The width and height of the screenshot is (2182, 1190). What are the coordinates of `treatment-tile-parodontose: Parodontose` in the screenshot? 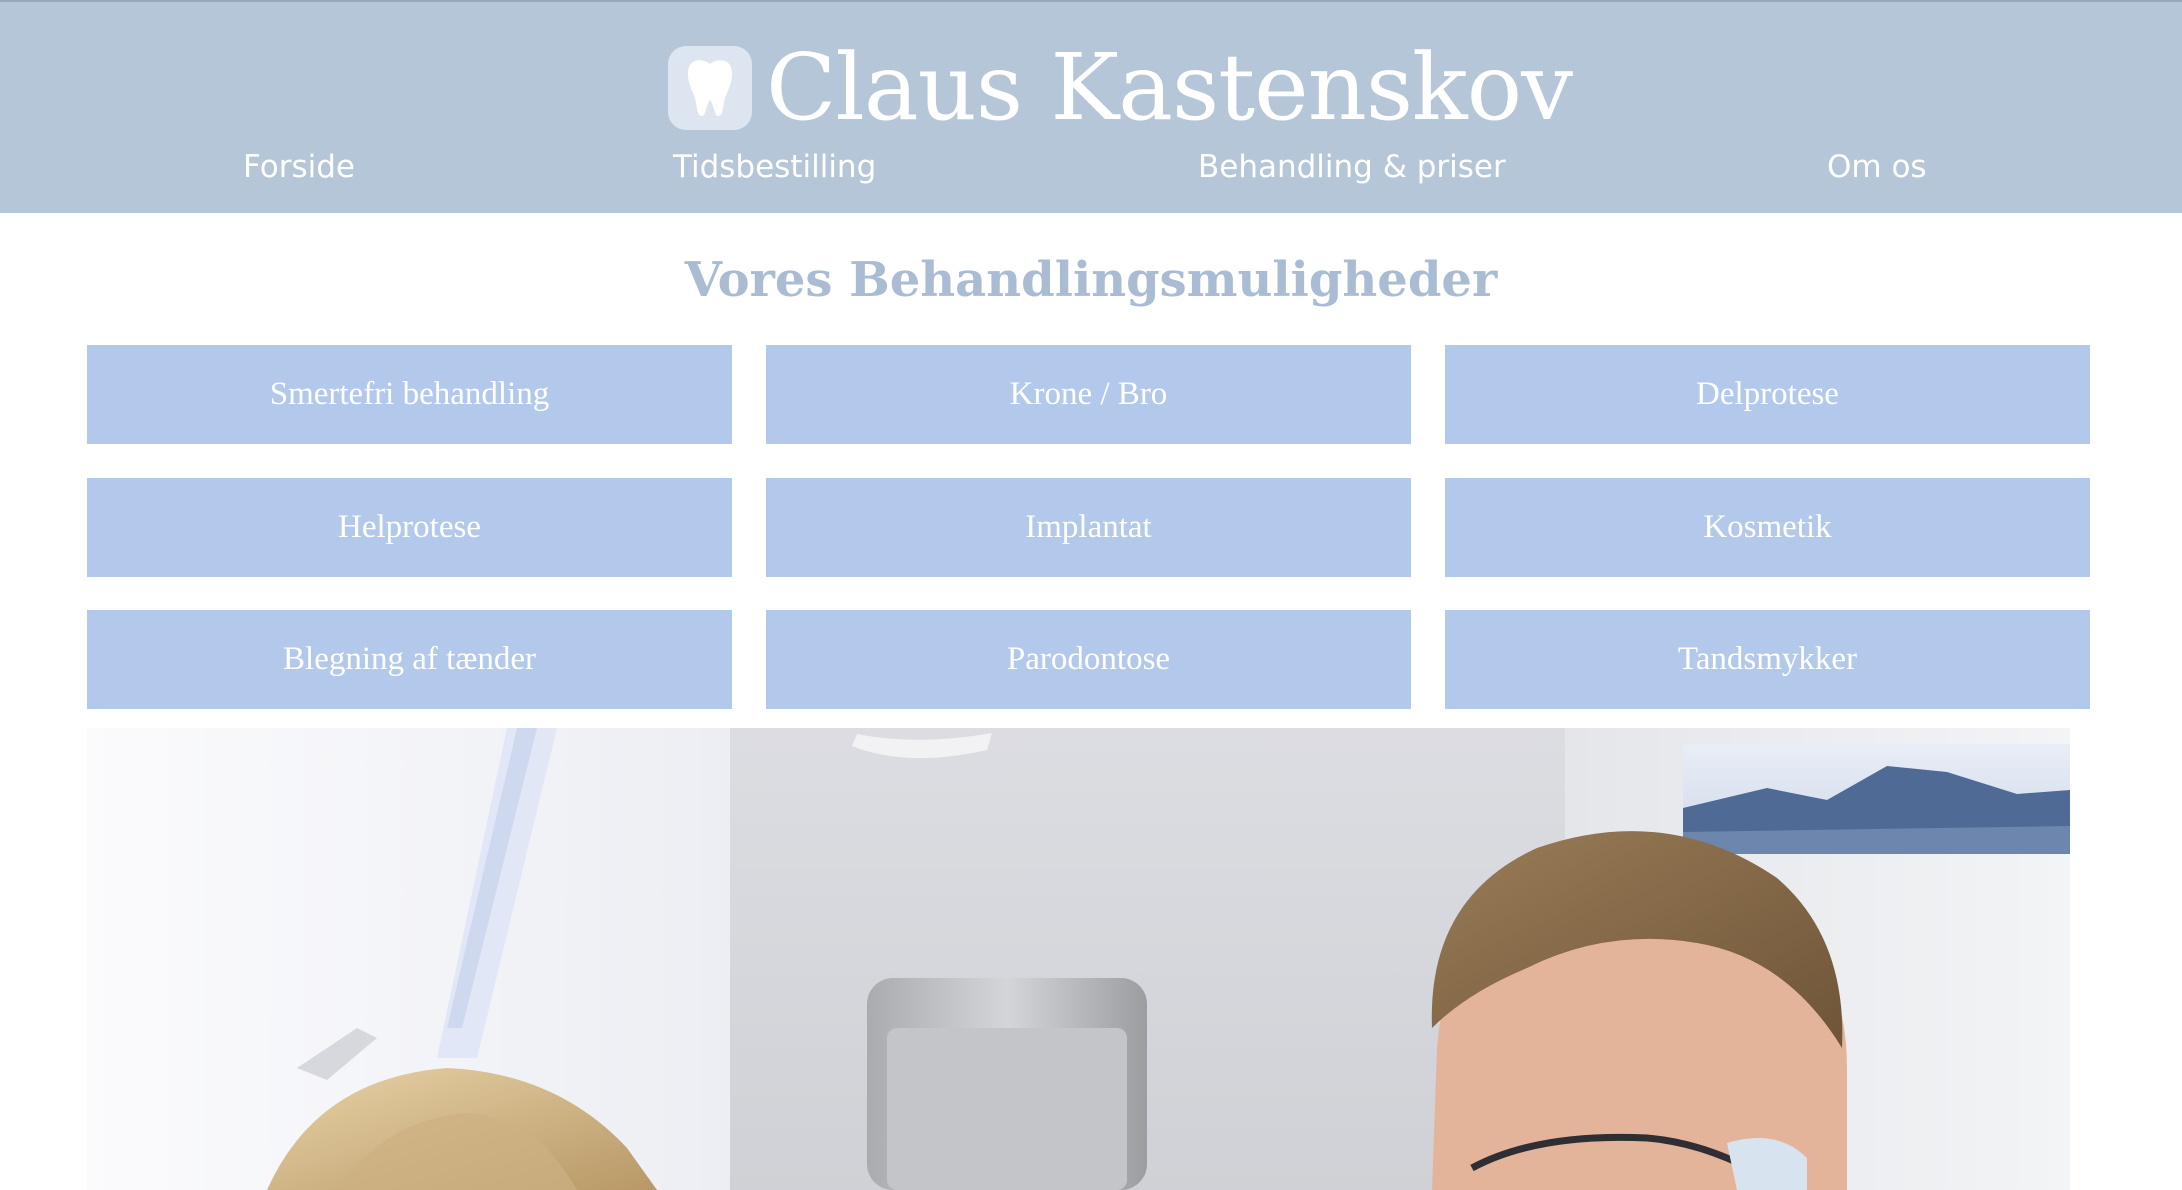 It's located at (1088, 659).